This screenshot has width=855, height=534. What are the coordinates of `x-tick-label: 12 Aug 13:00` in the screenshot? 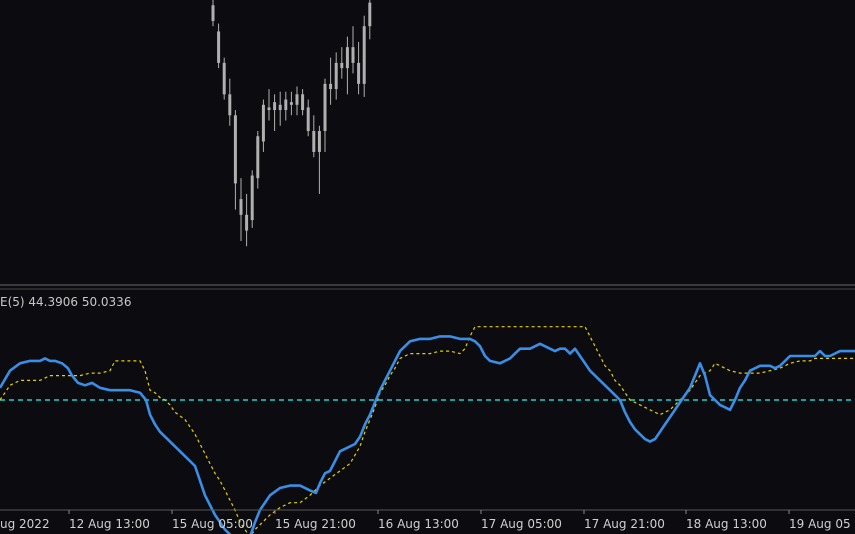 It's located at (109, 524).